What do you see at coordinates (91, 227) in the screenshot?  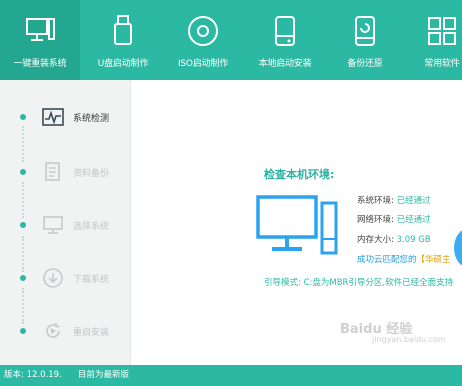 I see `step-label: 选择系统` at bounding box center [91, 227].